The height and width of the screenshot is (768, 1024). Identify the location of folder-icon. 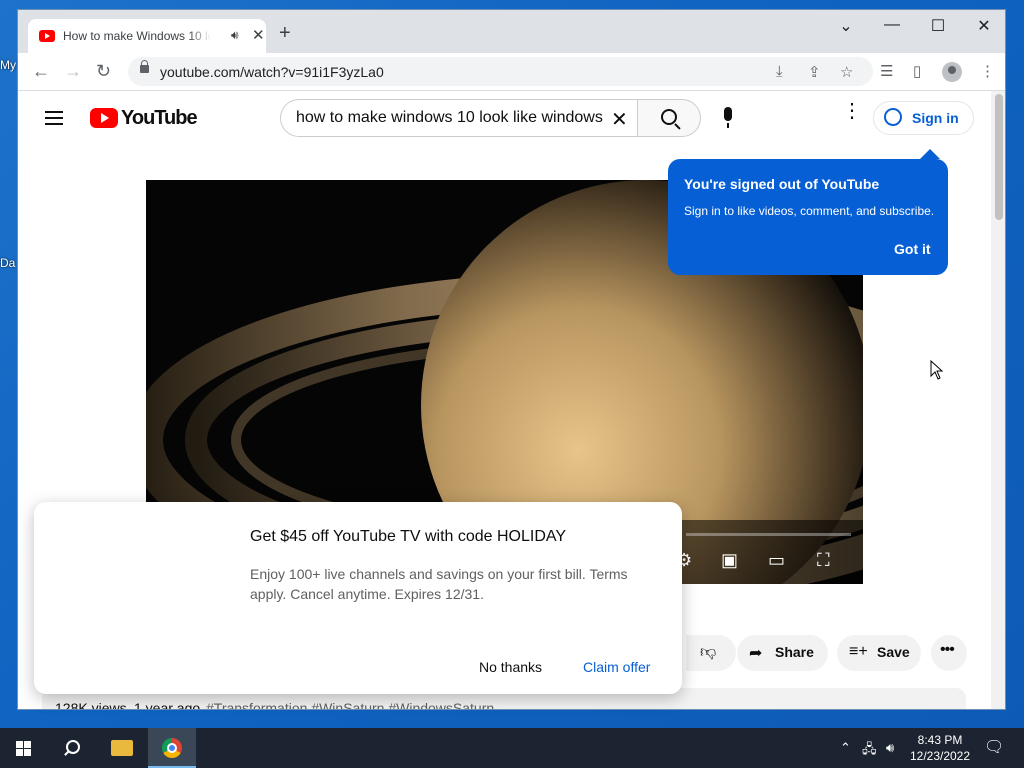
(122, 748).